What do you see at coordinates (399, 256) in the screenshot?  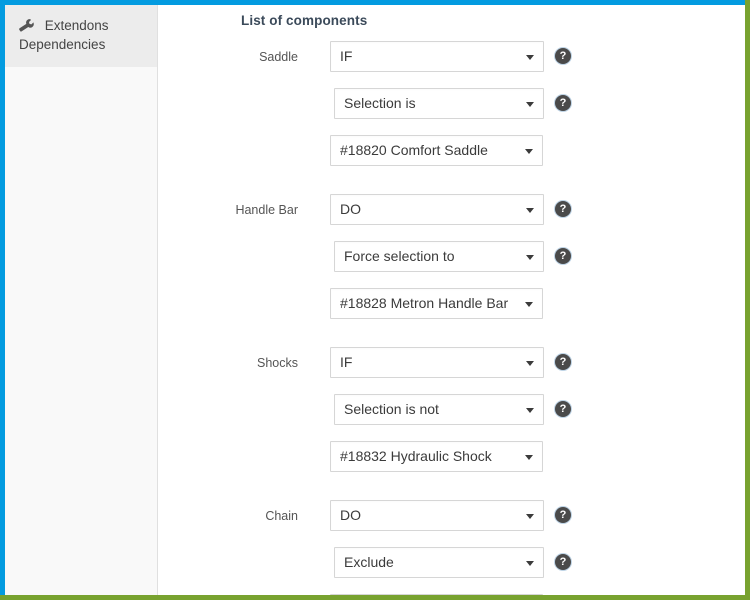 I see `condition-select-value: Force selection to` at bounding box center [399, 256].